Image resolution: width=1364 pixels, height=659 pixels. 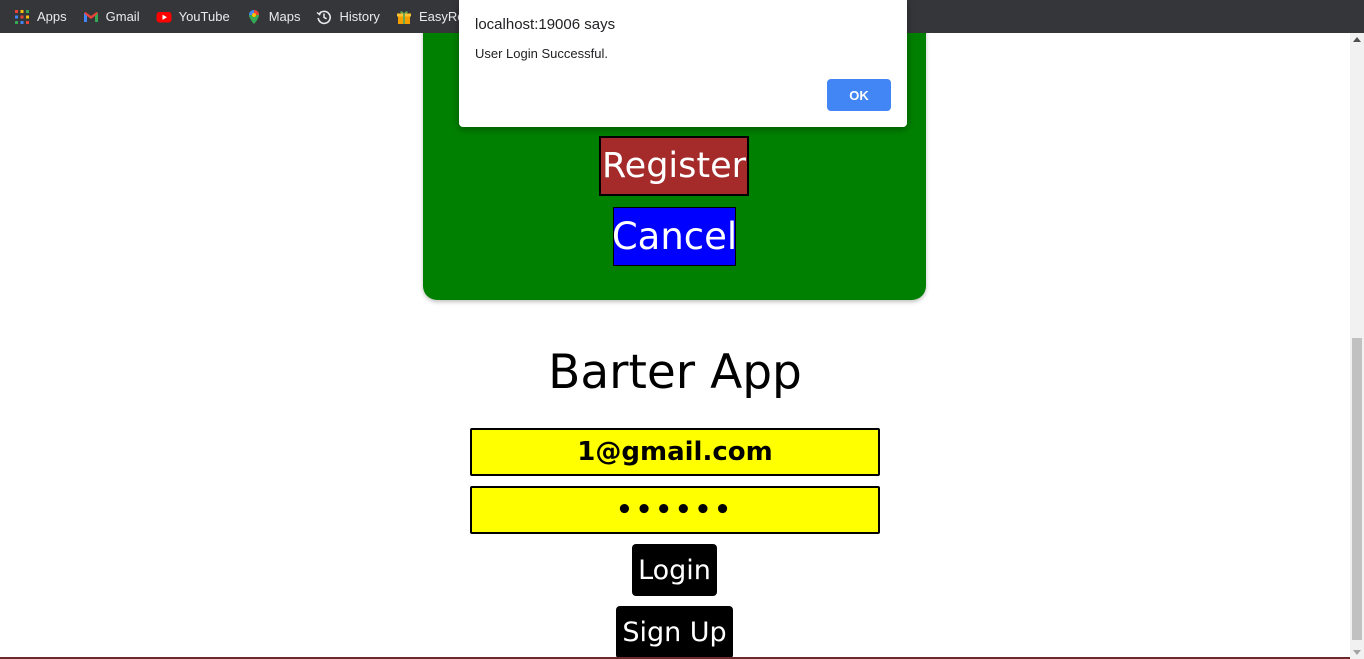 I want to click on gmail-icon, so click(x=91, y=17).